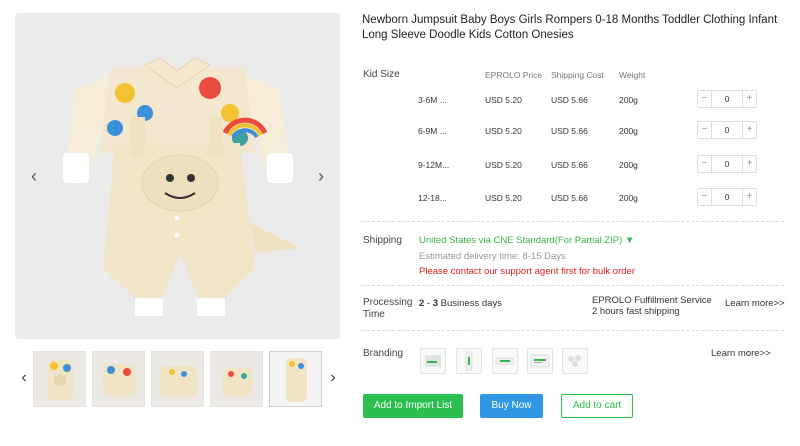  I want to click on processing-time-label: Processing Time, so click(388, 308).